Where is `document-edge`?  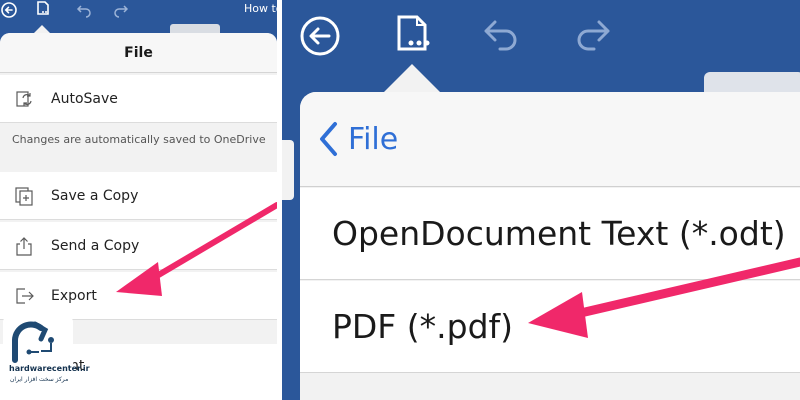
document-edge is located at coordinates (288, 170).